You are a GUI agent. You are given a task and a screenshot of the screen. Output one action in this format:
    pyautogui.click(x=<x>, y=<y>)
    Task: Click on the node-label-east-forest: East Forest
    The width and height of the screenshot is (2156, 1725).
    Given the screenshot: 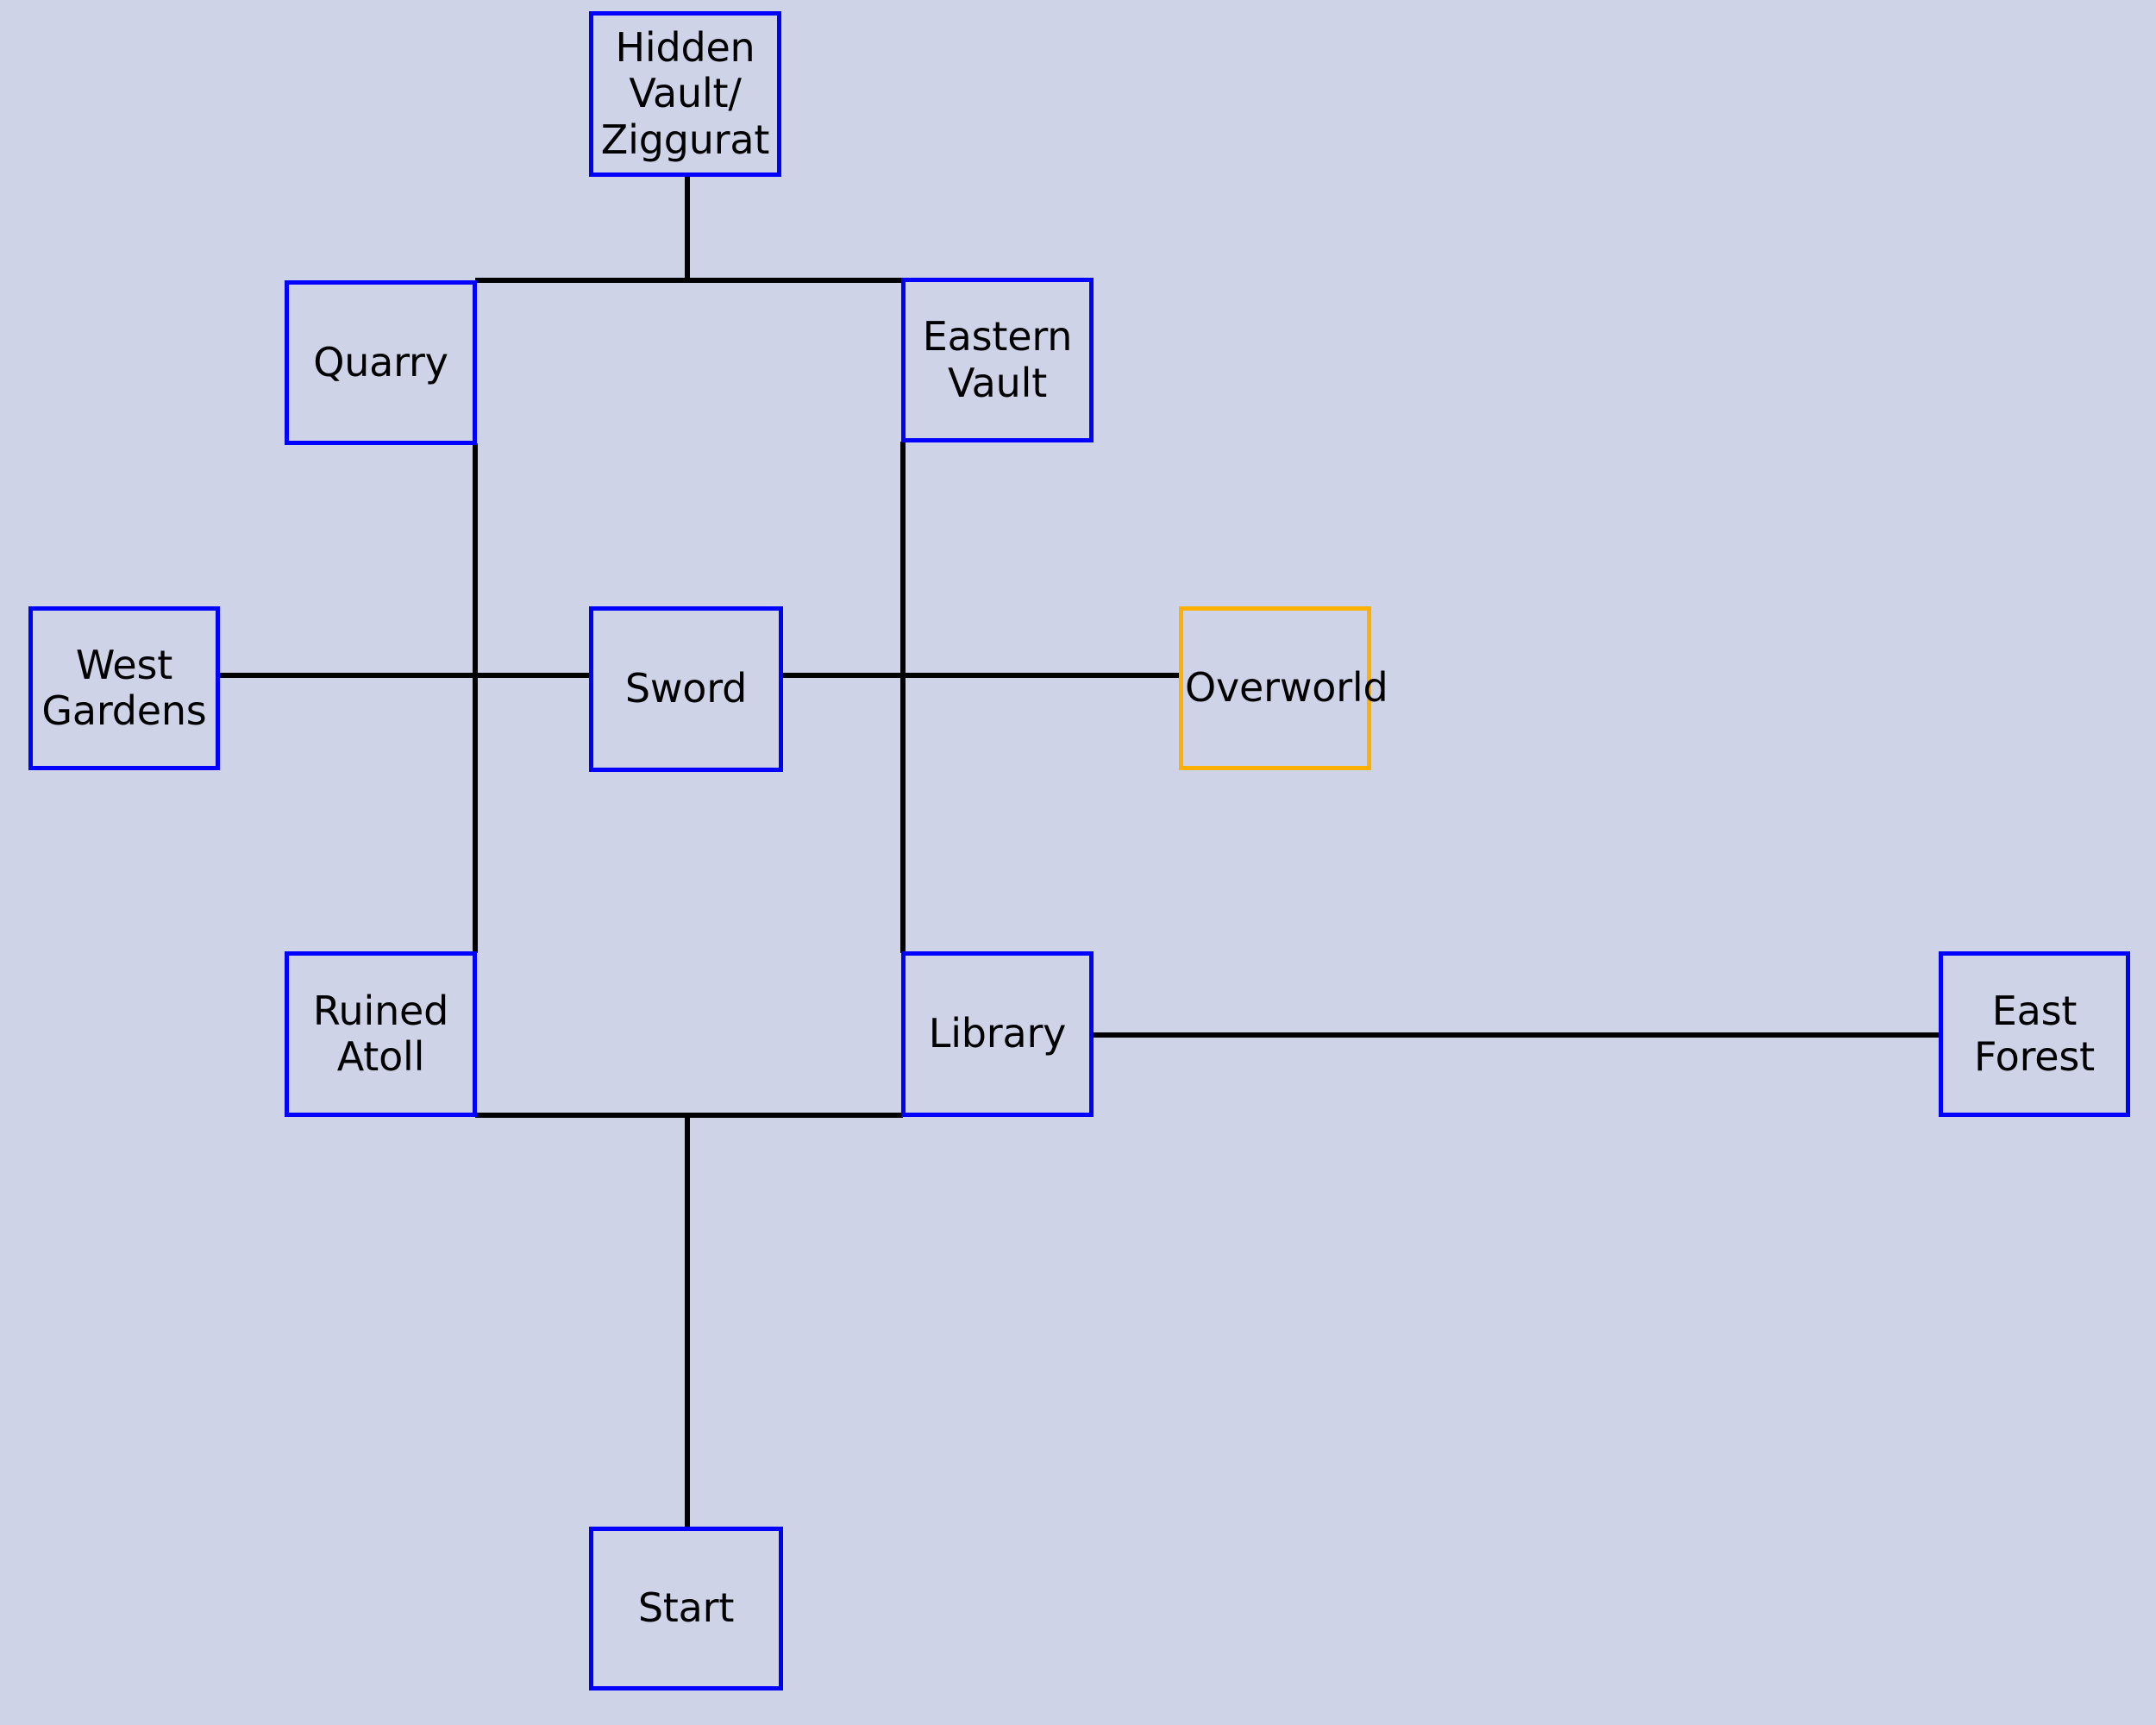 What is the action you would take?
    pyautogui.click(x=2034, y=1034)
    